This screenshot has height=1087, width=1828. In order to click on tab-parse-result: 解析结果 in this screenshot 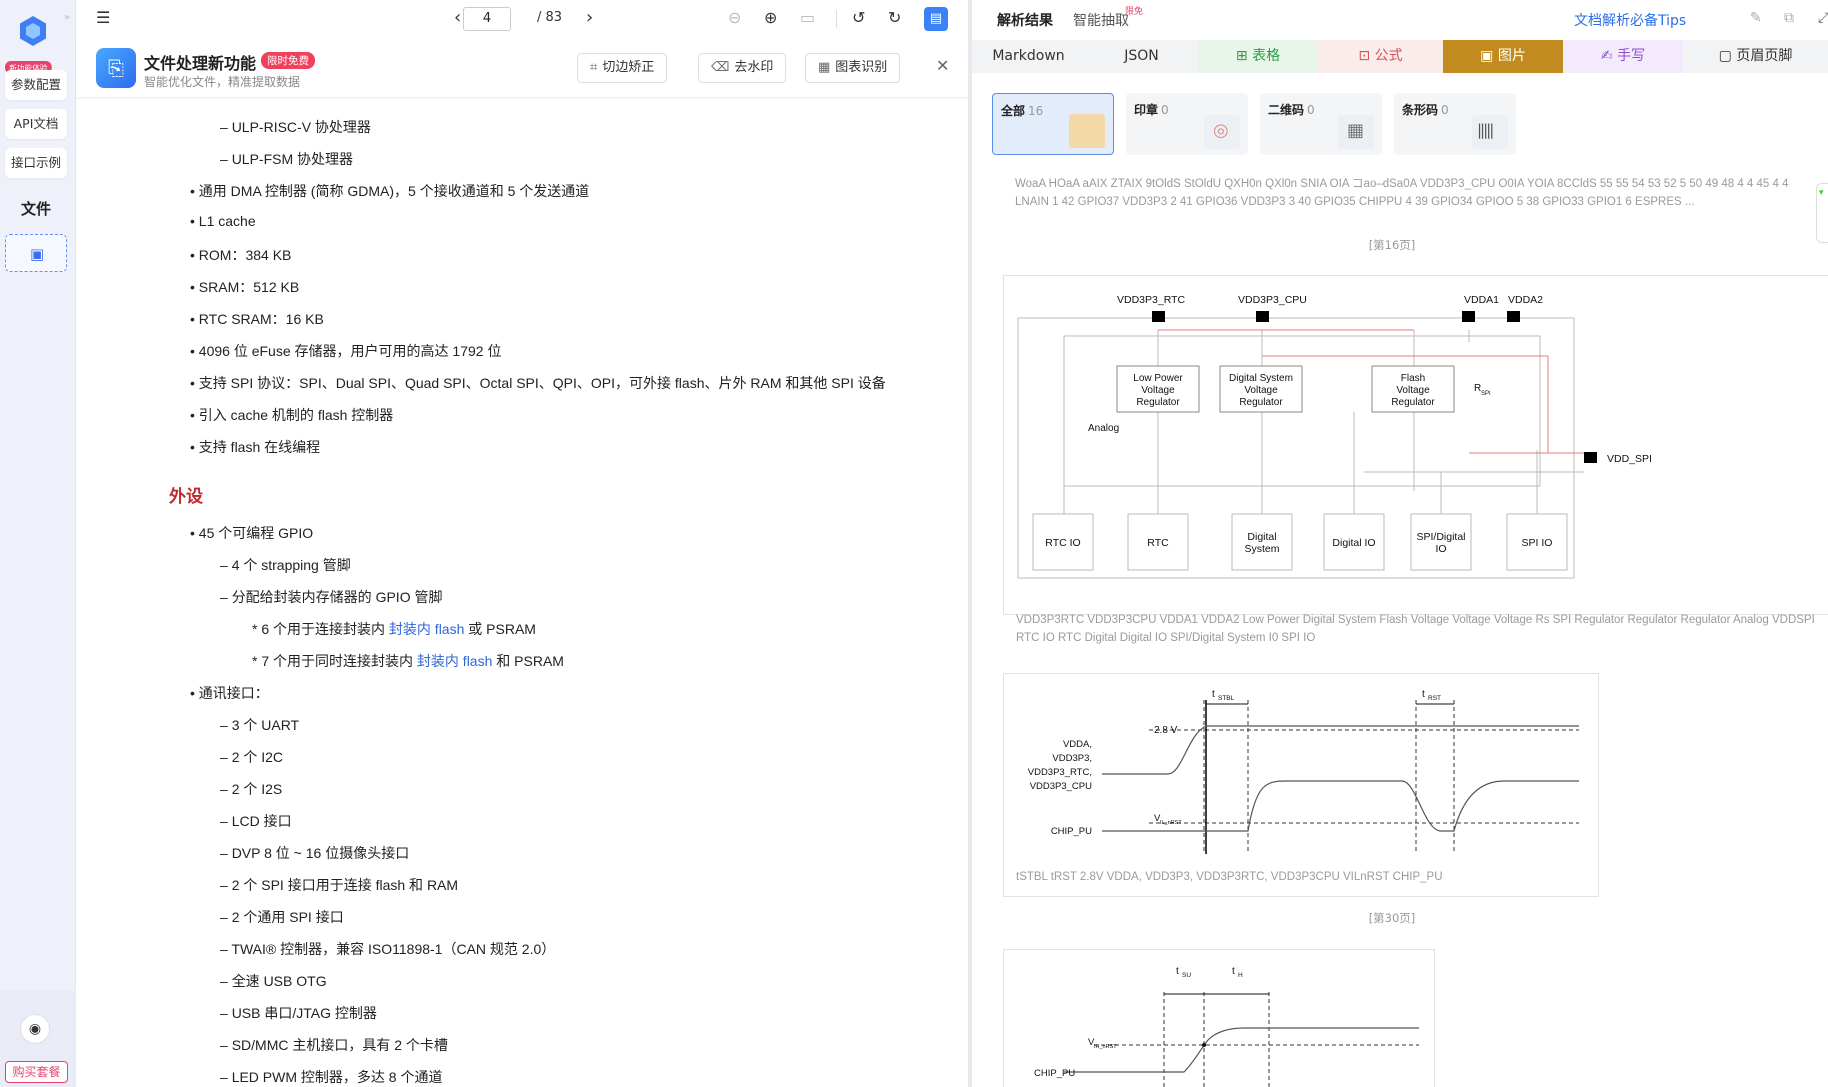, I will do `click(1025, 20)`.